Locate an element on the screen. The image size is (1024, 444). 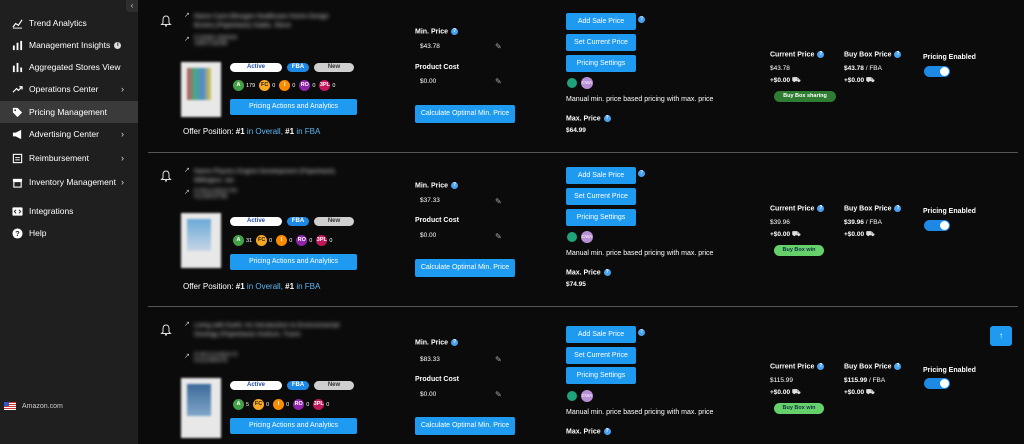
sidebar-item-aggregated-stores: Aggregated Stores View is located at coordinates (69, 67).